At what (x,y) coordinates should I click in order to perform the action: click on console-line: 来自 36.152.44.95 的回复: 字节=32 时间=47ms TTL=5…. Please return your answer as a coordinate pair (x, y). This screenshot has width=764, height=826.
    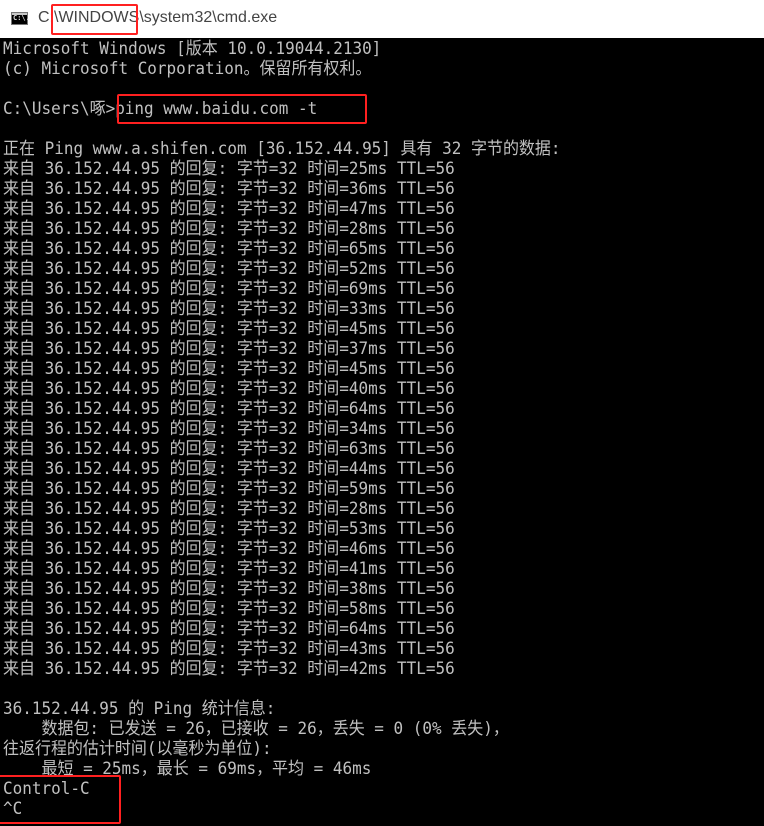
    Looking at the image, I should click on (229, 209).